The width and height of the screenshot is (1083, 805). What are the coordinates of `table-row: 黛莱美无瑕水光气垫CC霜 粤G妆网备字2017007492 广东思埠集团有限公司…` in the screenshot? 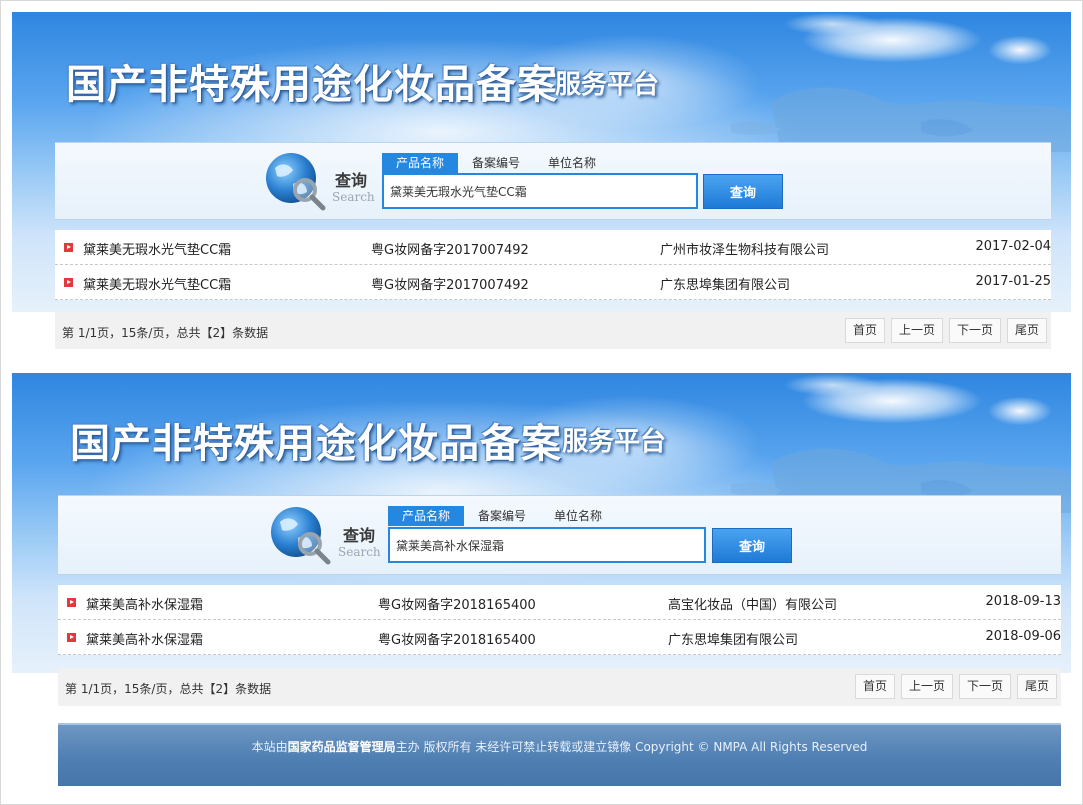 It's located at (553, 282).